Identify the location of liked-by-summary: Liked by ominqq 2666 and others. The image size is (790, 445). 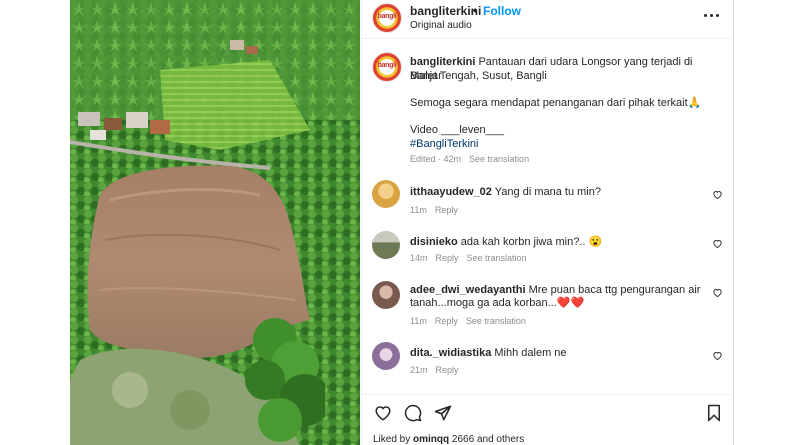
(448, 439).